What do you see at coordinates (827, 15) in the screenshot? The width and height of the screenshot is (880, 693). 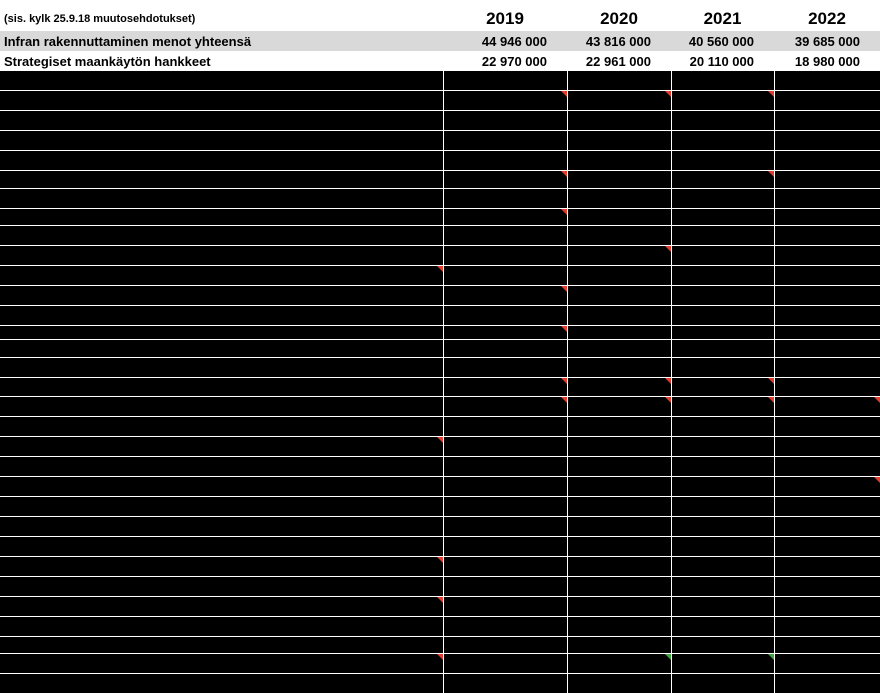 I see `year-2022-header: 2022` at bounding box center [827, 15].